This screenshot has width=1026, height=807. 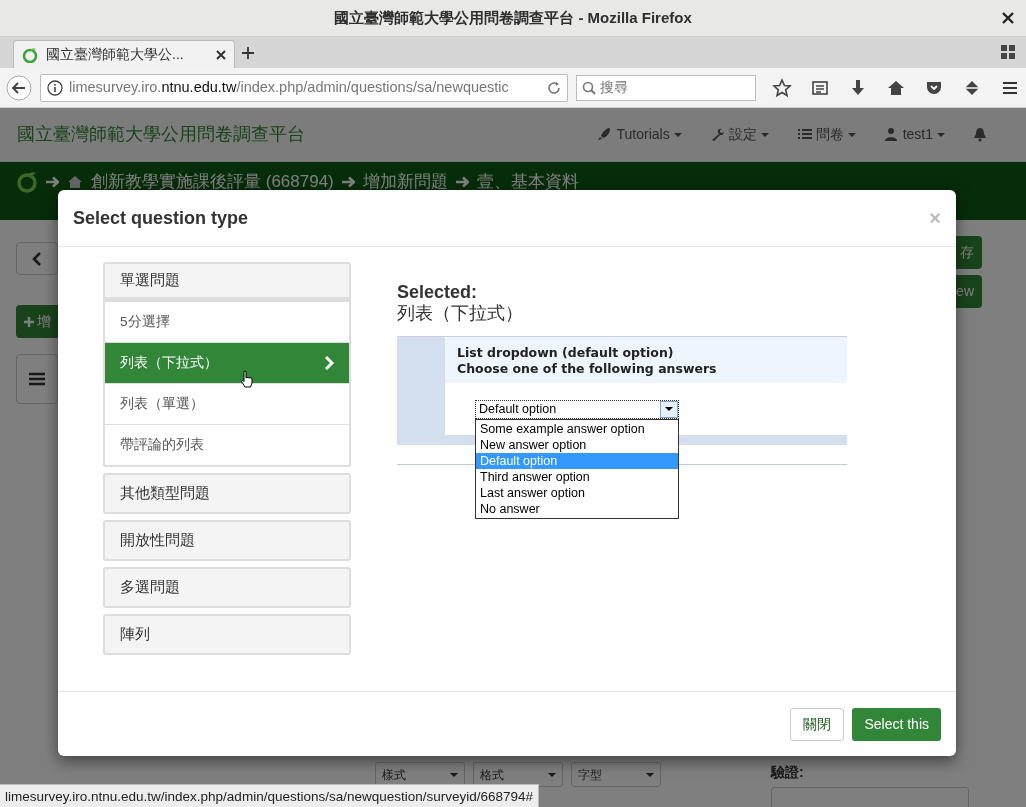 I want to click on status-bar: limesurvey.iro.ntnu.edu.tw/index.php/admin/questions/sa/newquestion/surveyid/668794#, so click(x=270, y=795).